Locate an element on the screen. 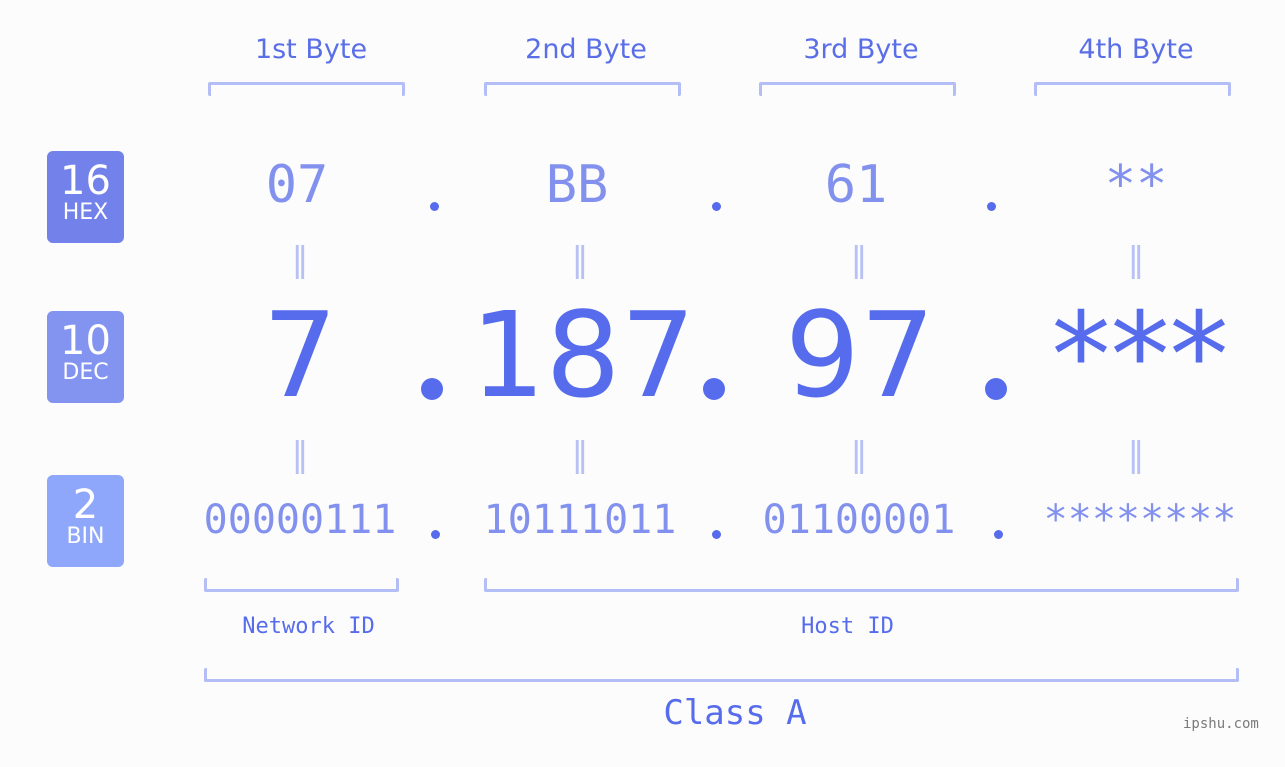  dec-badge: 10 DEC is located at coordinates (85, 357).